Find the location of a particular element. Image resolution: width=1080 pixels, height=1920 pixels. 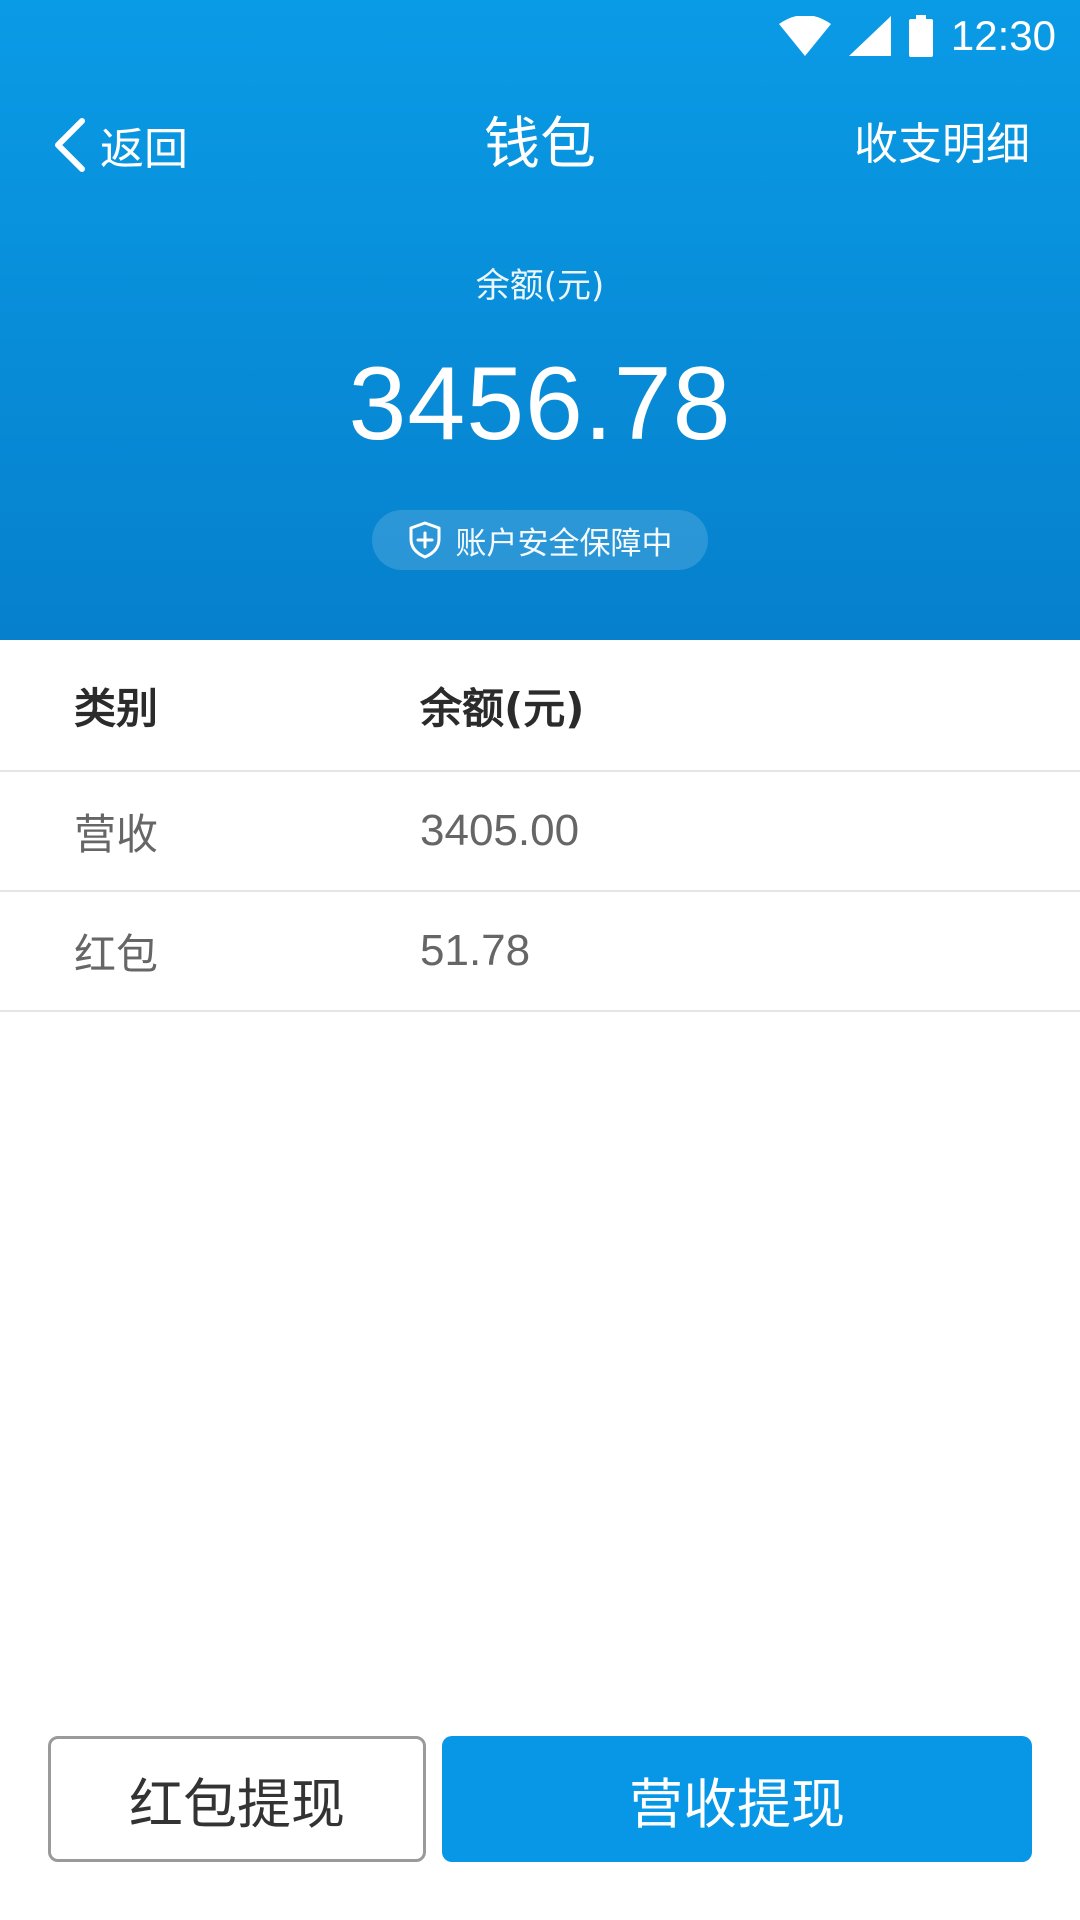

row-amount: 51.78 is located at coordinates (475, 950).